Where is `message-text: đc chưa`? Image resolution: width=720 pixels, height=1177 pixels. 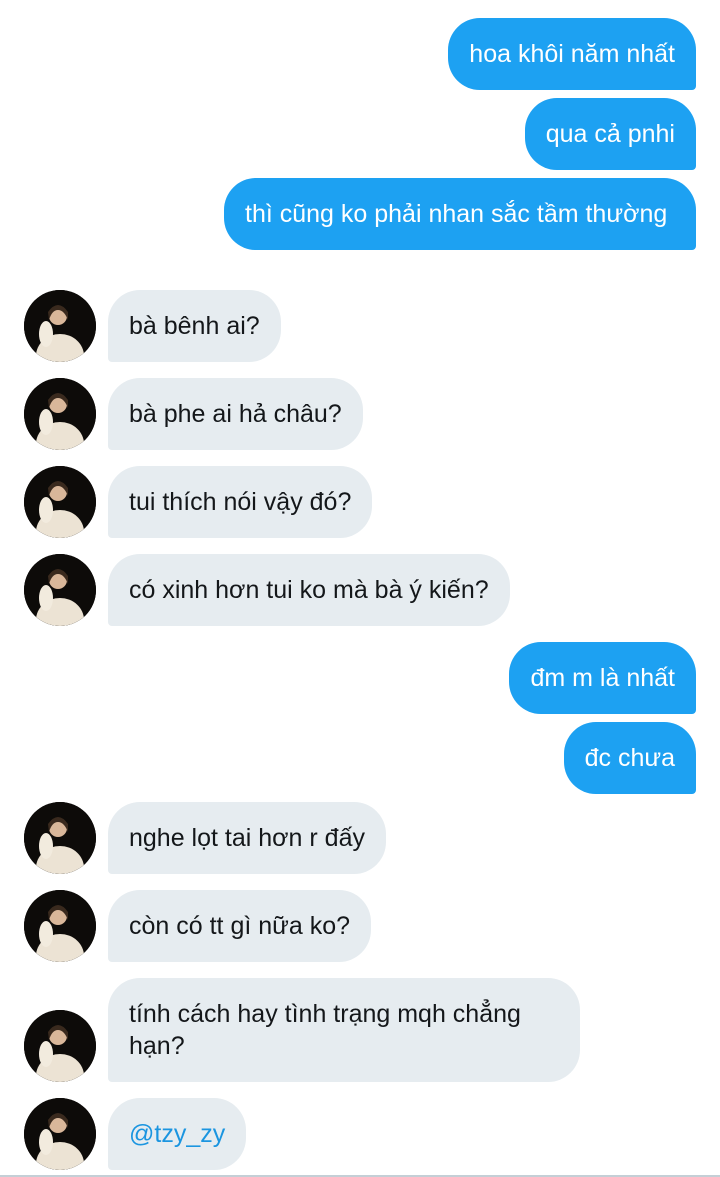 message-text: đc chưa is located at coordinates (629, 758).